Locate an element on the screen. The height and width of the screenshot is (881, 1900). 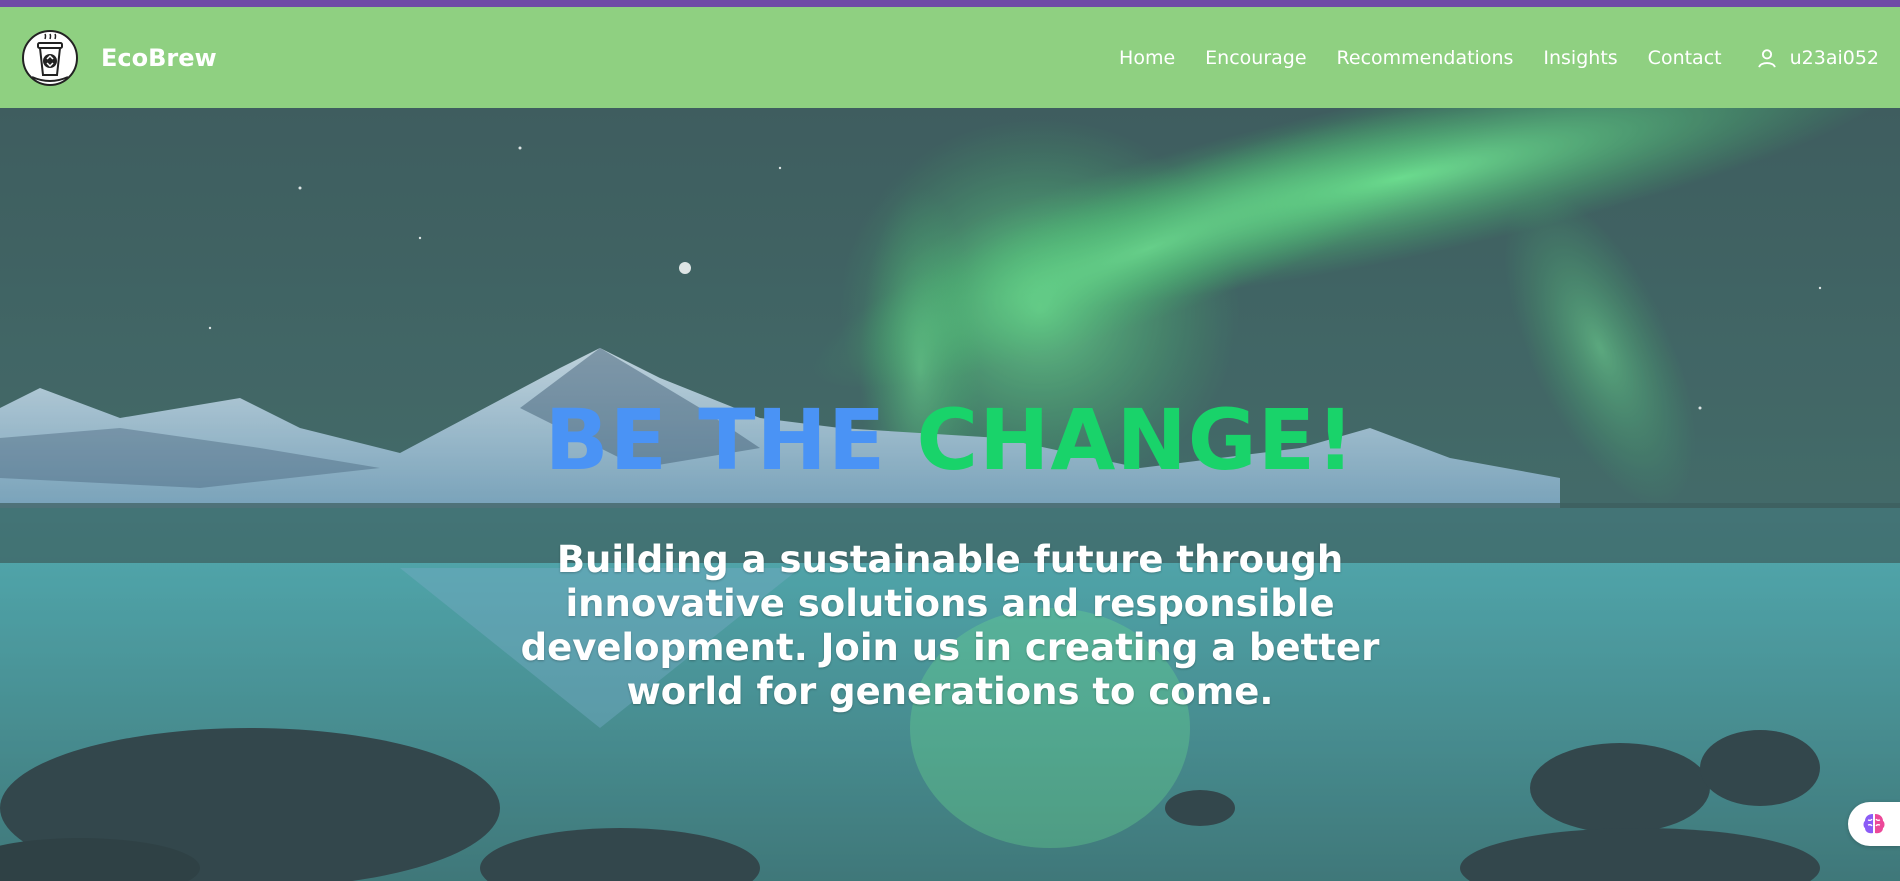
brain-icon is located at coordinates (1874, 824).